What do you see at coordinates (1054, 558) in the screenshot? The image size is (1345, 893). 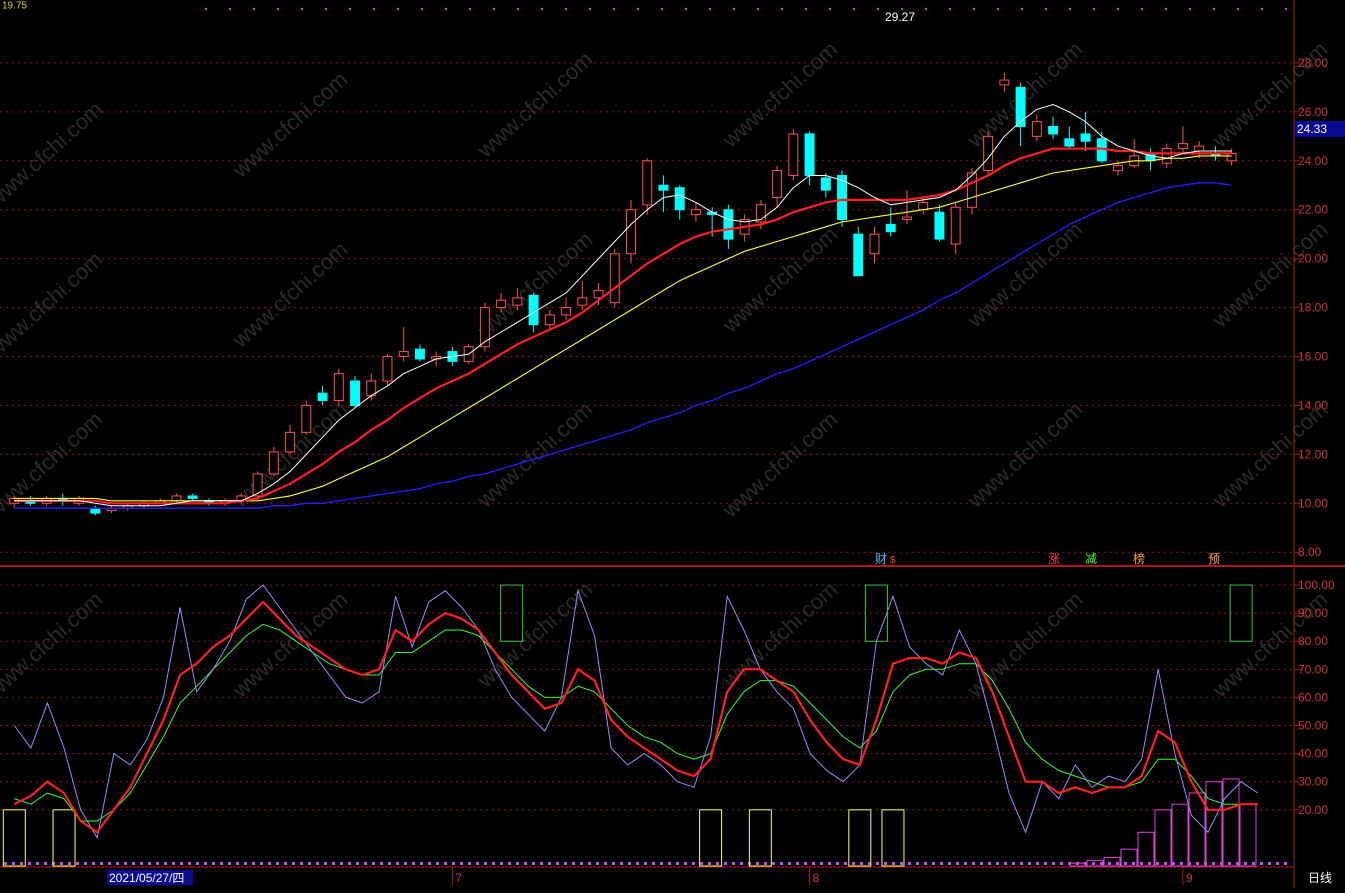 I see `marker-rise: 涨` at bounding box center [1054, 558].